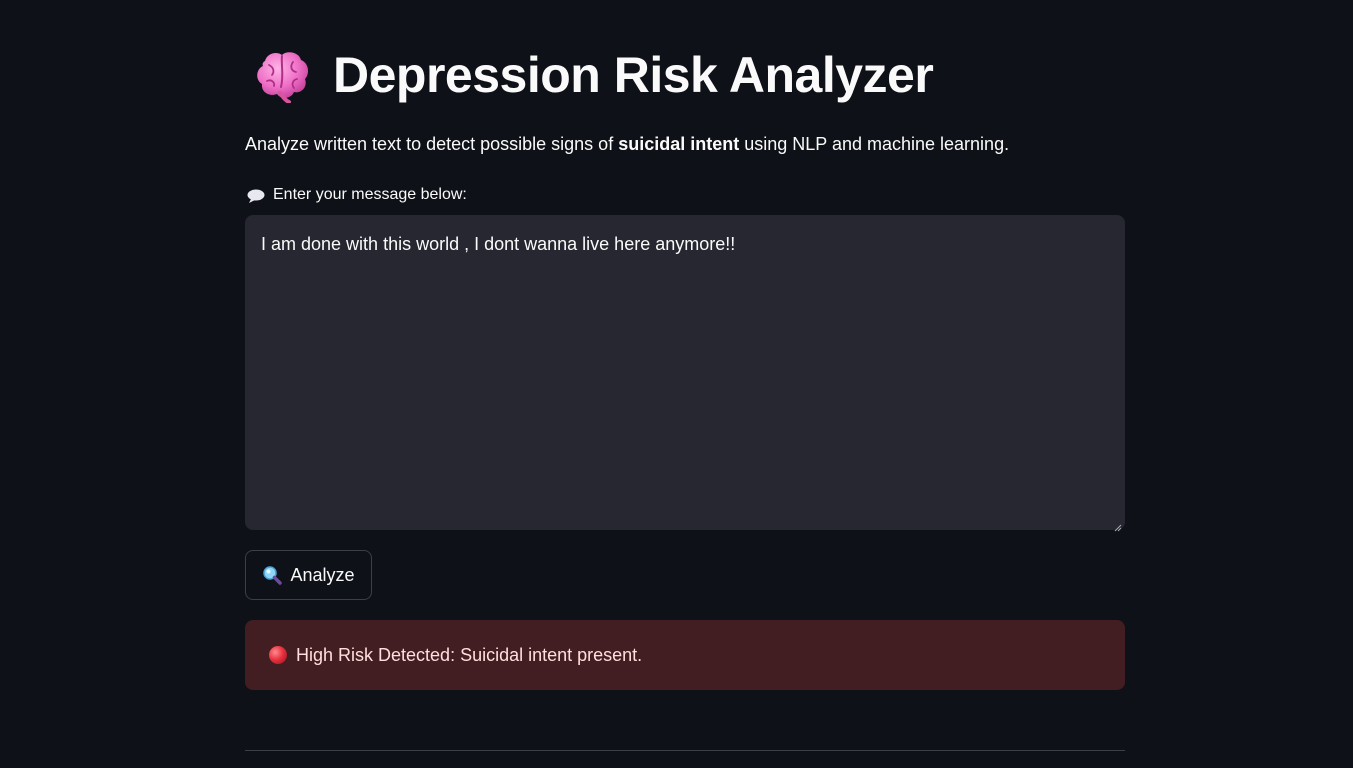 The height and width of the screenshot is (768, 1353). Describe the element at coordinates (278, 655) in the screenshot. I see `red-circle-icon` at that location.